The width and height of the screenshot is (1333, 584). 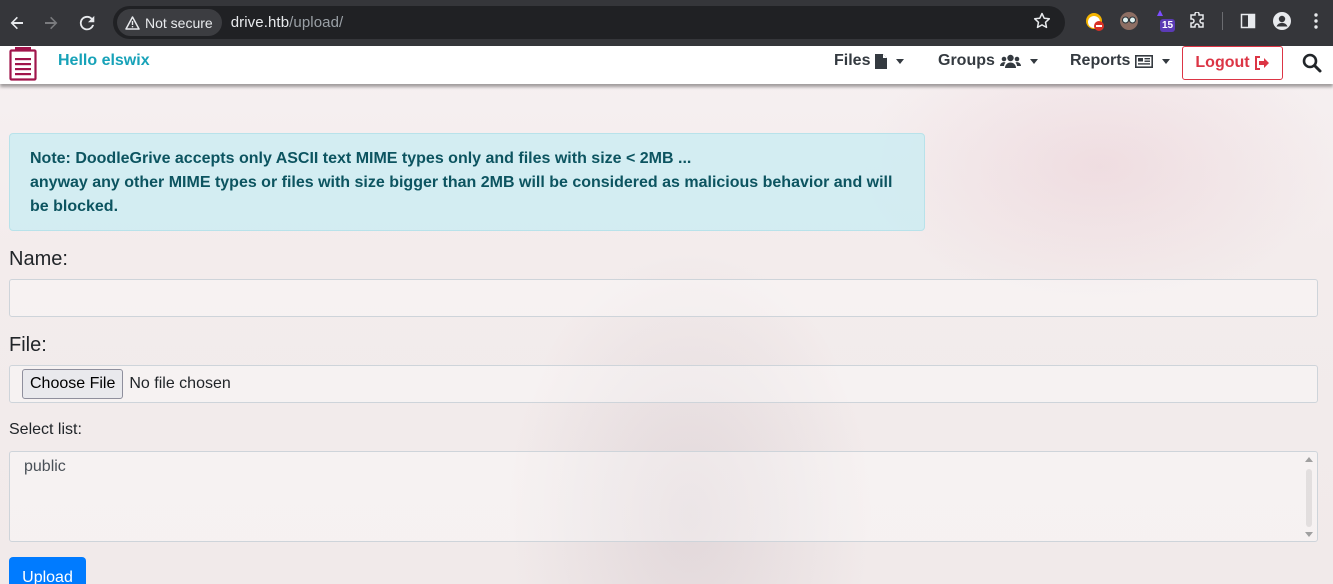 I want to click on files-dropdown: Files, so click(x=869, y=61).